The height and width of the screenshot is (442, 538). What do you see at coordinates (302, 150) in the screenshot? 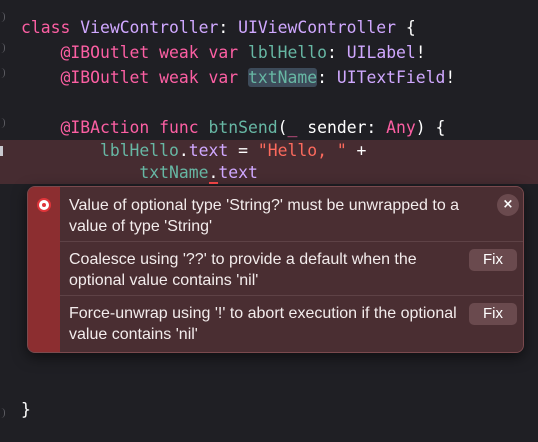
I see `code-token: "Hello, "` at bounding box center [302, 150].